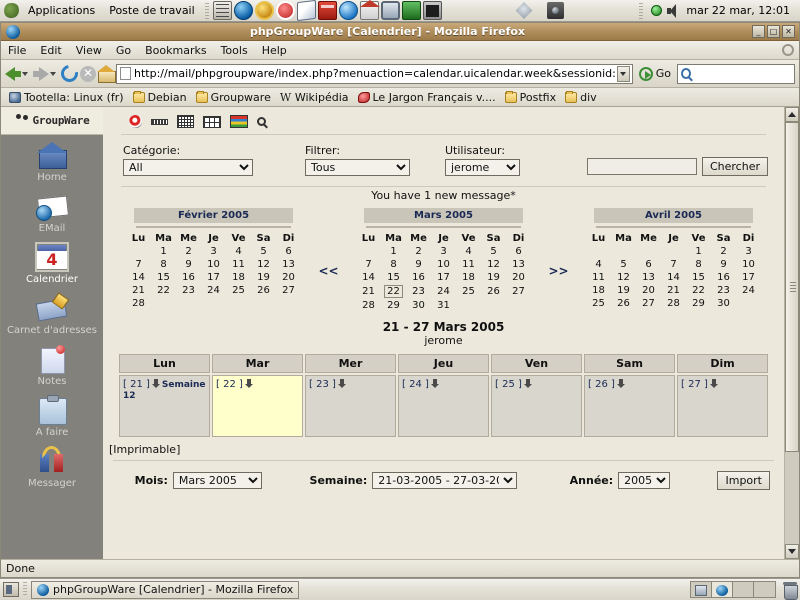  What do you see at coordinates (536, 406) in the screenshot?
I see `day-cell-25: [ 25 ]` at bounding box center [536, 406].